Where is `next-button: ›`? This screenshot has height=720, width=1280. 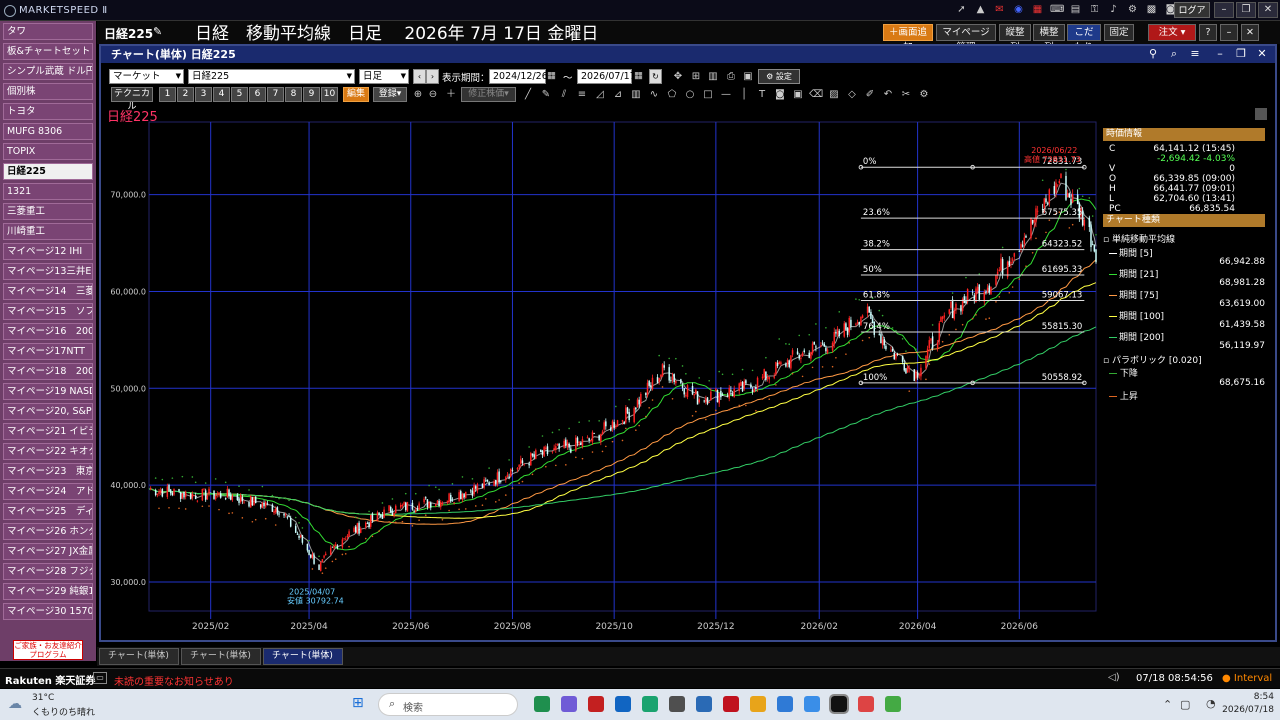 next-button: › is located at coordinates (432, 76).